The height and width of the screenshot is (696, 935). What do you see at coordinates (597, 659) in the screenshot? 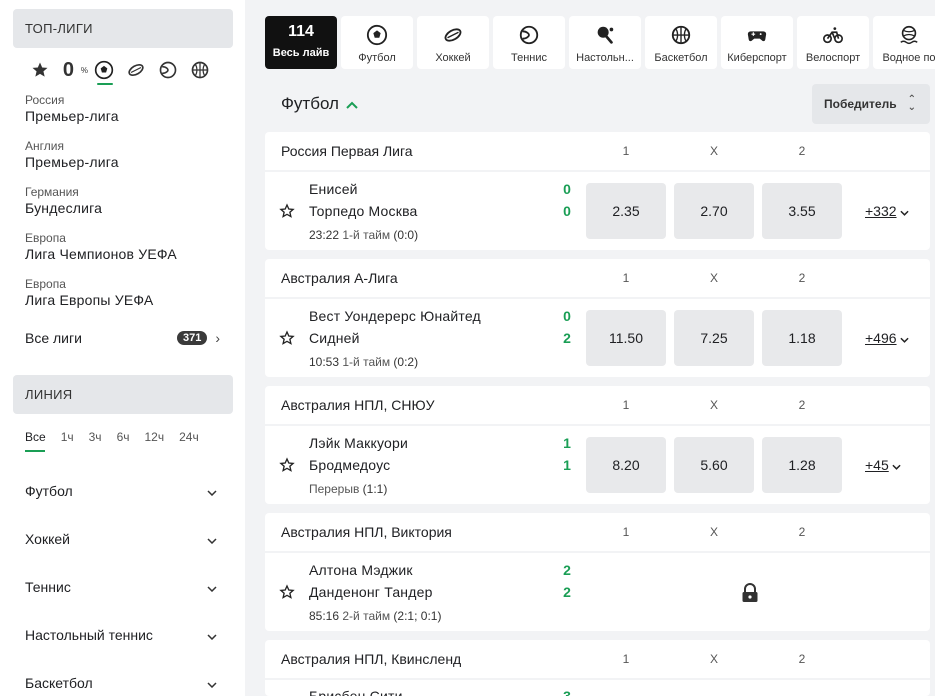
I see `league-header: Австралия НПЛ, Квинсленд 1 X 2` at bounding box center [597, 659].